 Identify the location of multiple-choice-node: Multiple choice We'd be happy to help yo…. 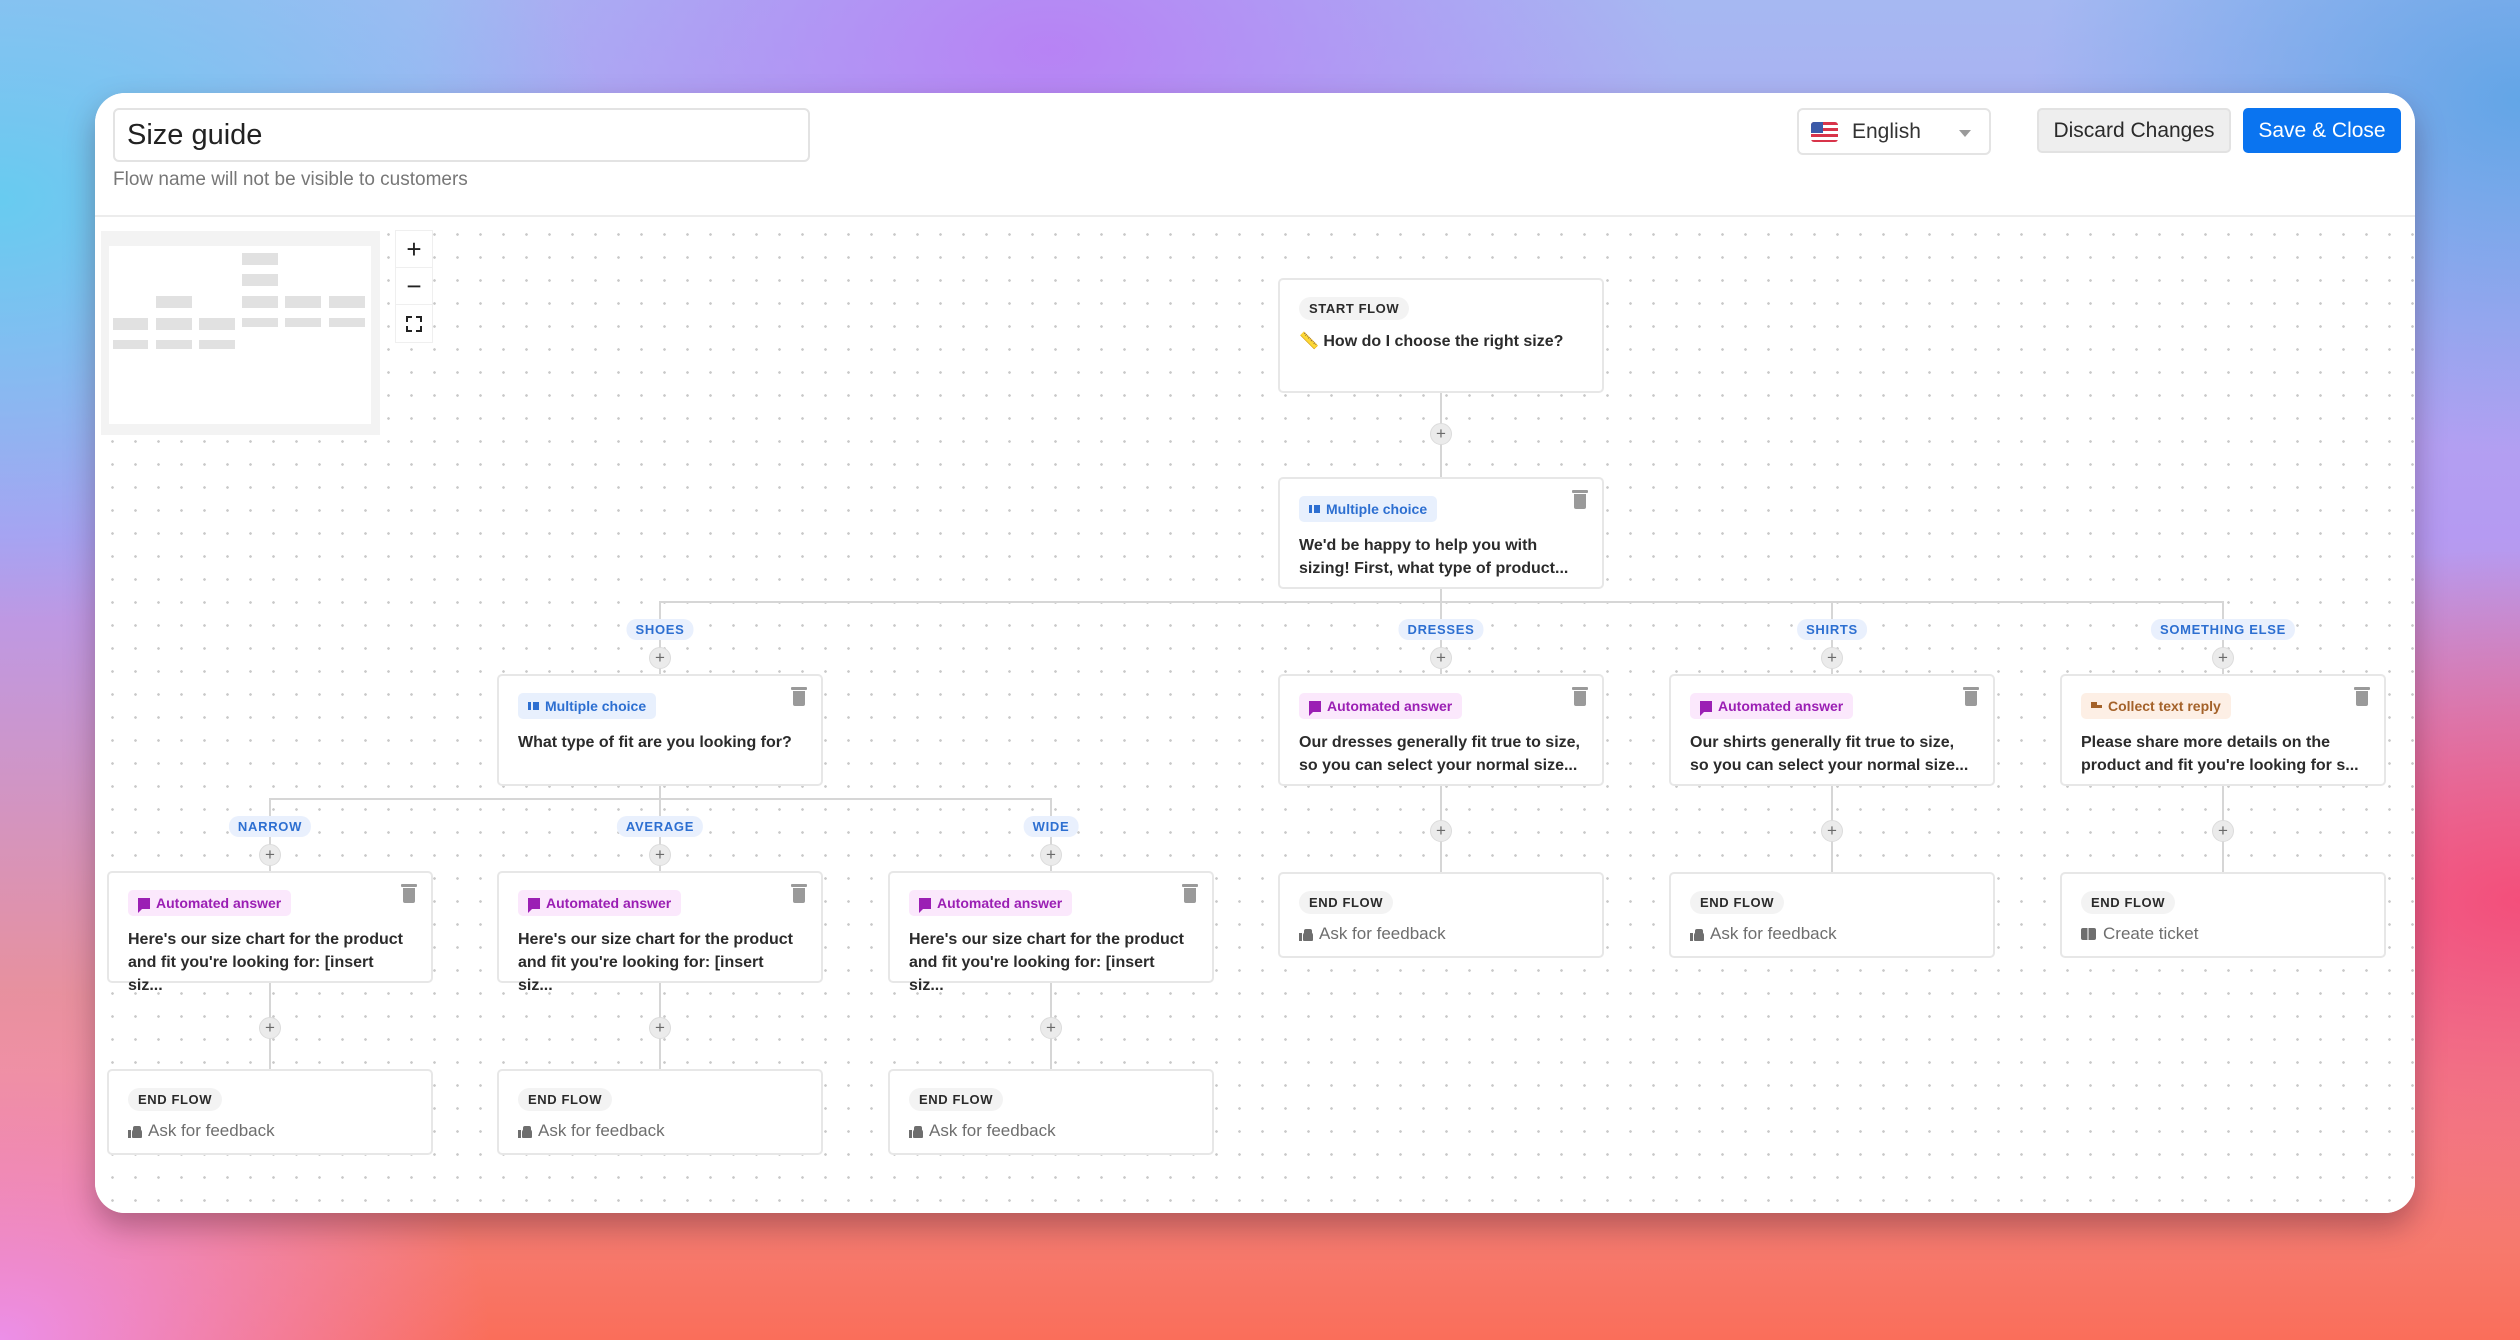
(1441, 533).